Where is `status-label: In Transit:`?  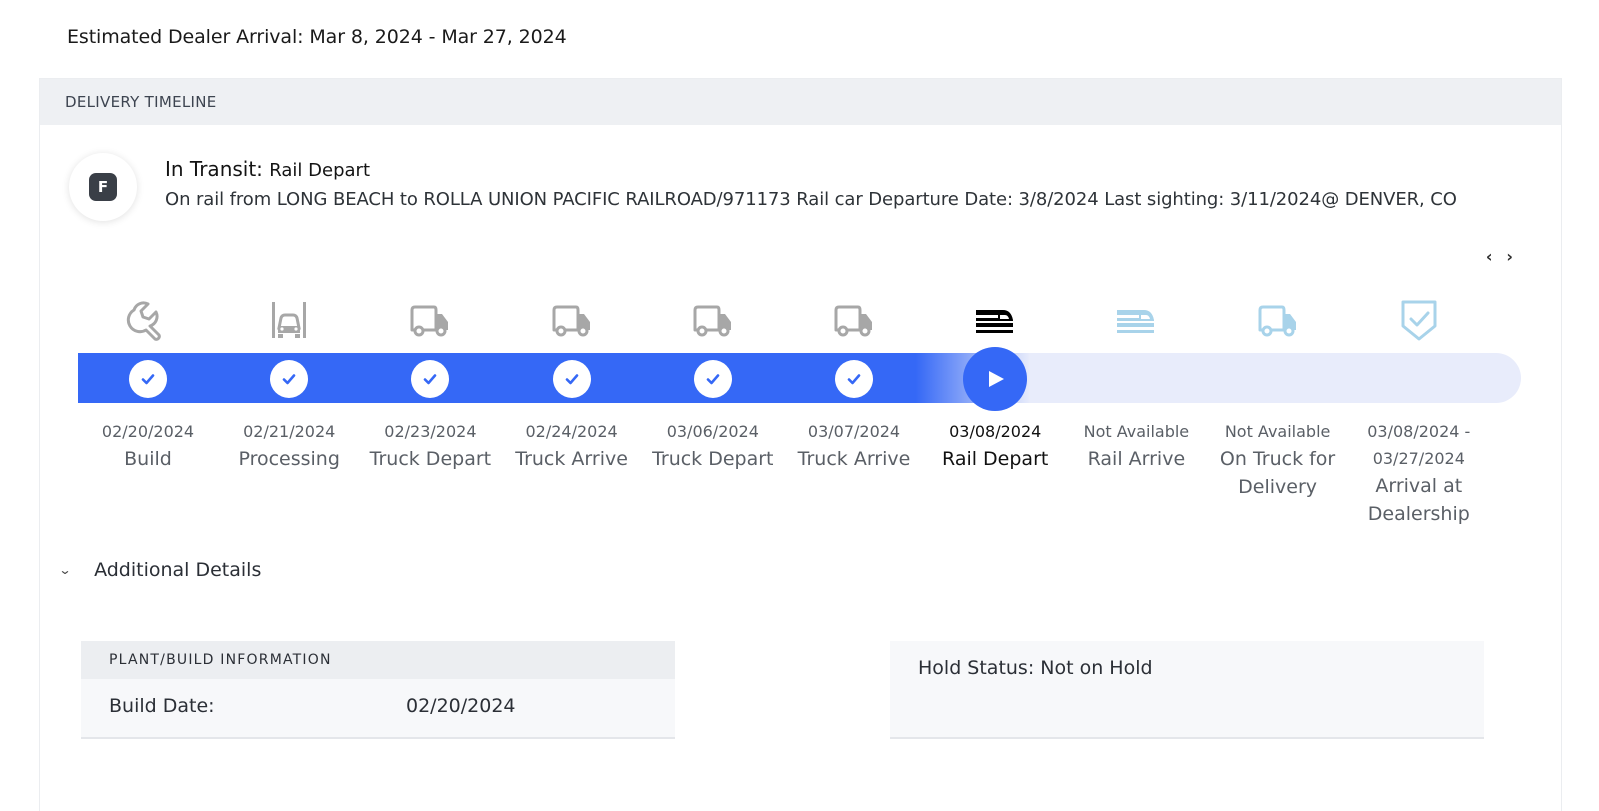
status-label: In Transit: is located at coordinates (214, 169).